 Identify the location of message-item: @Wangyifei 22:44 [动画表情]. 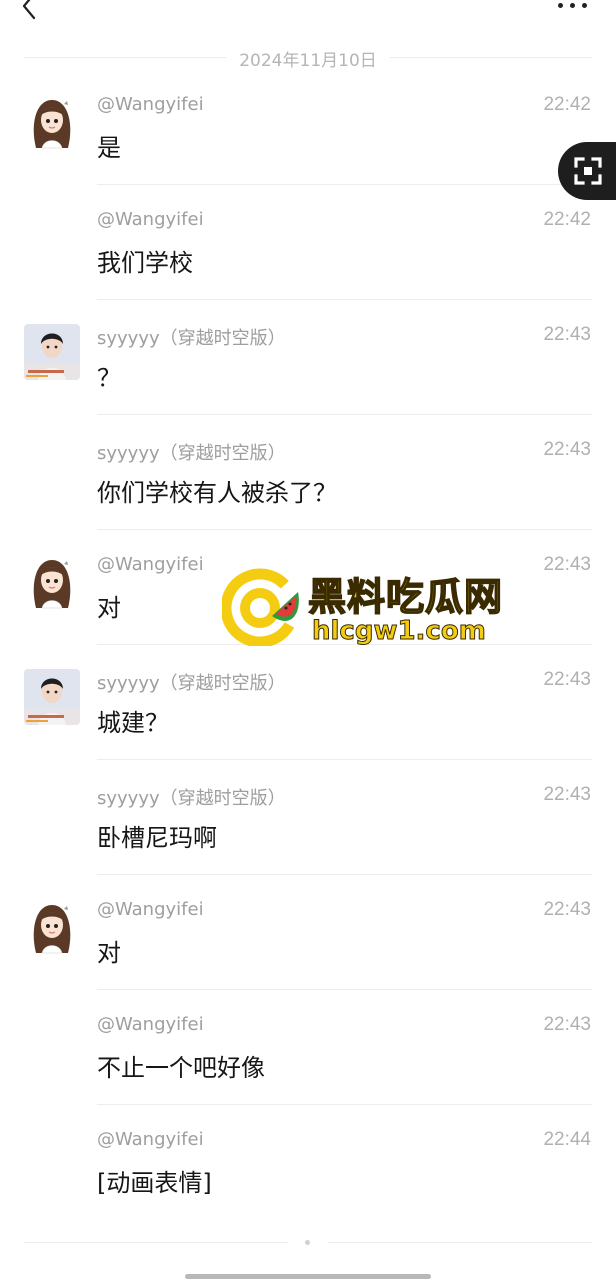
(308, 1162).